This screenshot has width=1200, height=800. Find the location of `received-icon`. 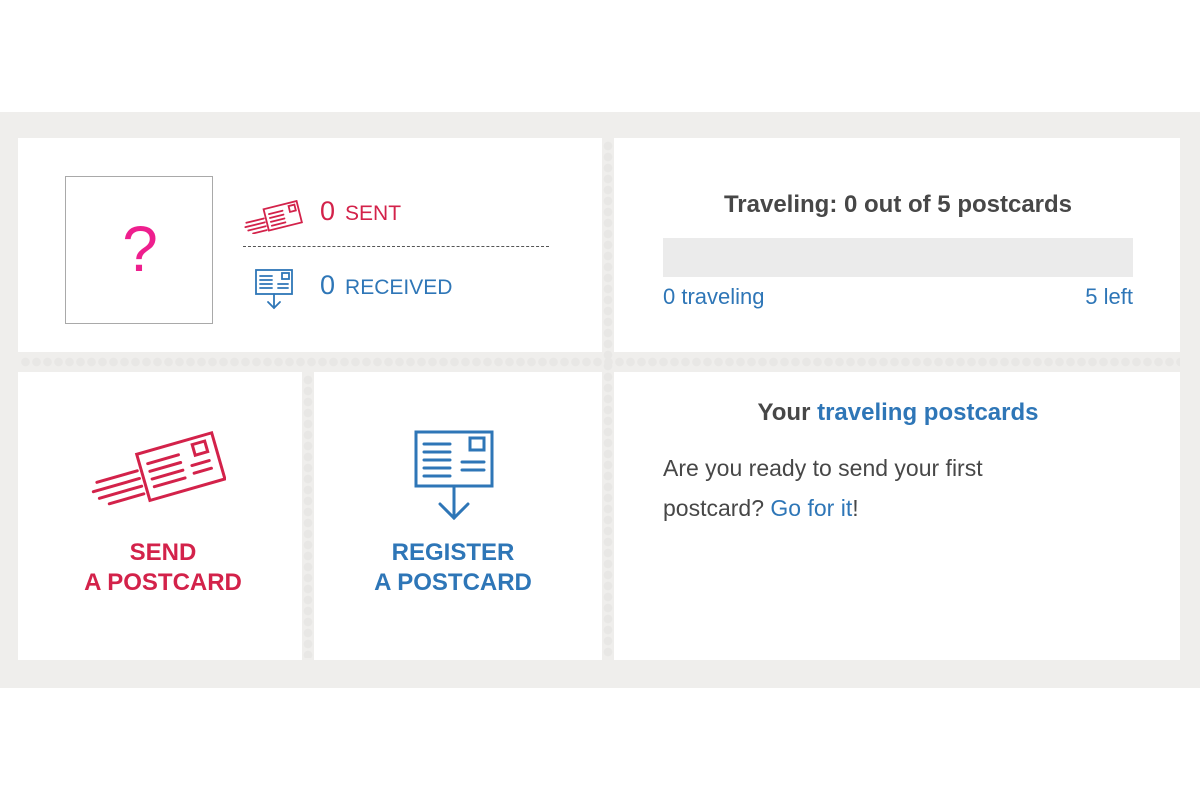

received-icon is located at coordinates (274, 290).